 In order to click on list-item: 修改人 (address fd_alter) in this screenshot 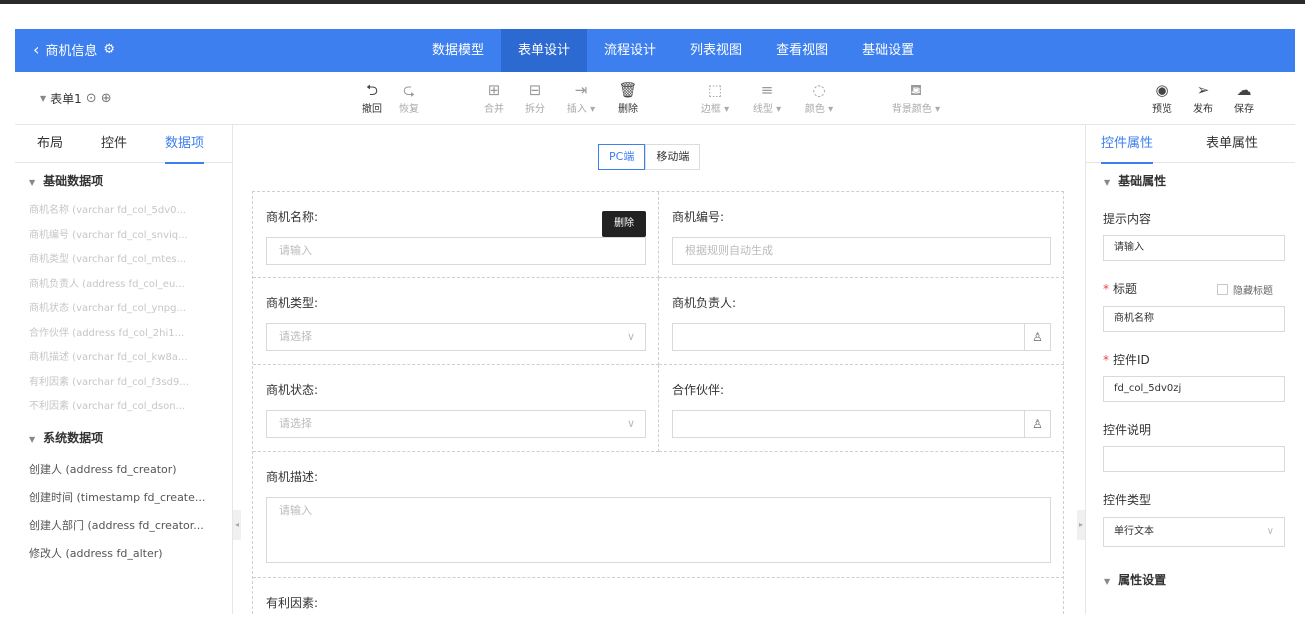, I will do `click(123, 554)`.